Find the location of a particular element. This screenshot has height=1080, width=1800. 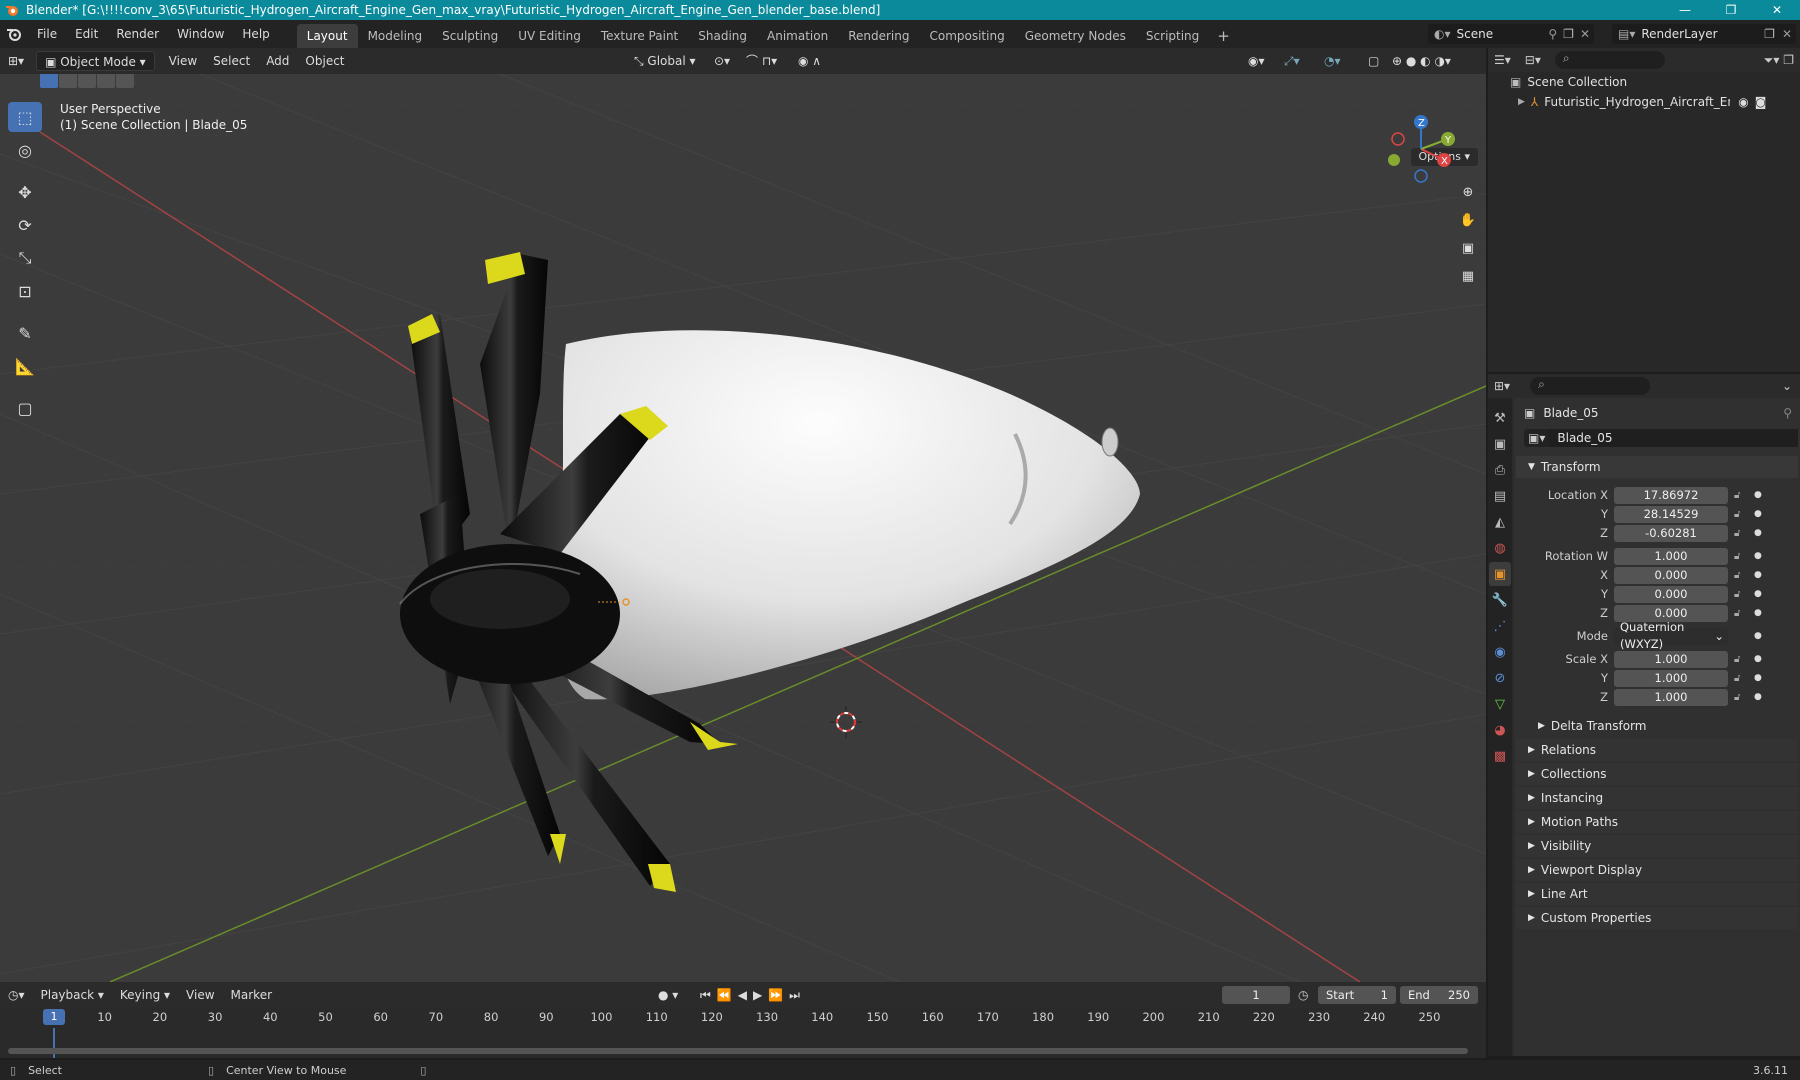

new-scene-icon: ❐ is located at coordinates (1568, 34).